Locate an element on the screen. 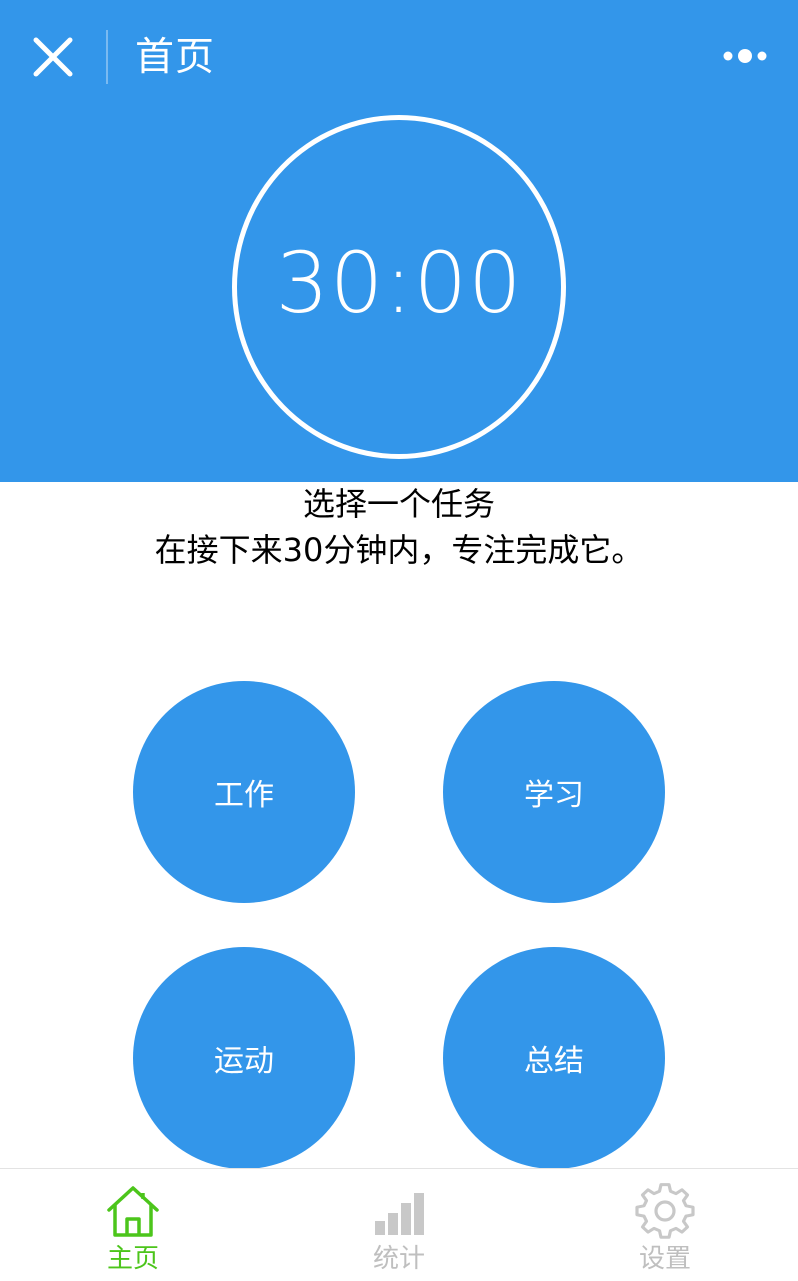 Image resolution: width=798 pixels, height=1281 pixels. close-button is located at coordinates (53, 57).